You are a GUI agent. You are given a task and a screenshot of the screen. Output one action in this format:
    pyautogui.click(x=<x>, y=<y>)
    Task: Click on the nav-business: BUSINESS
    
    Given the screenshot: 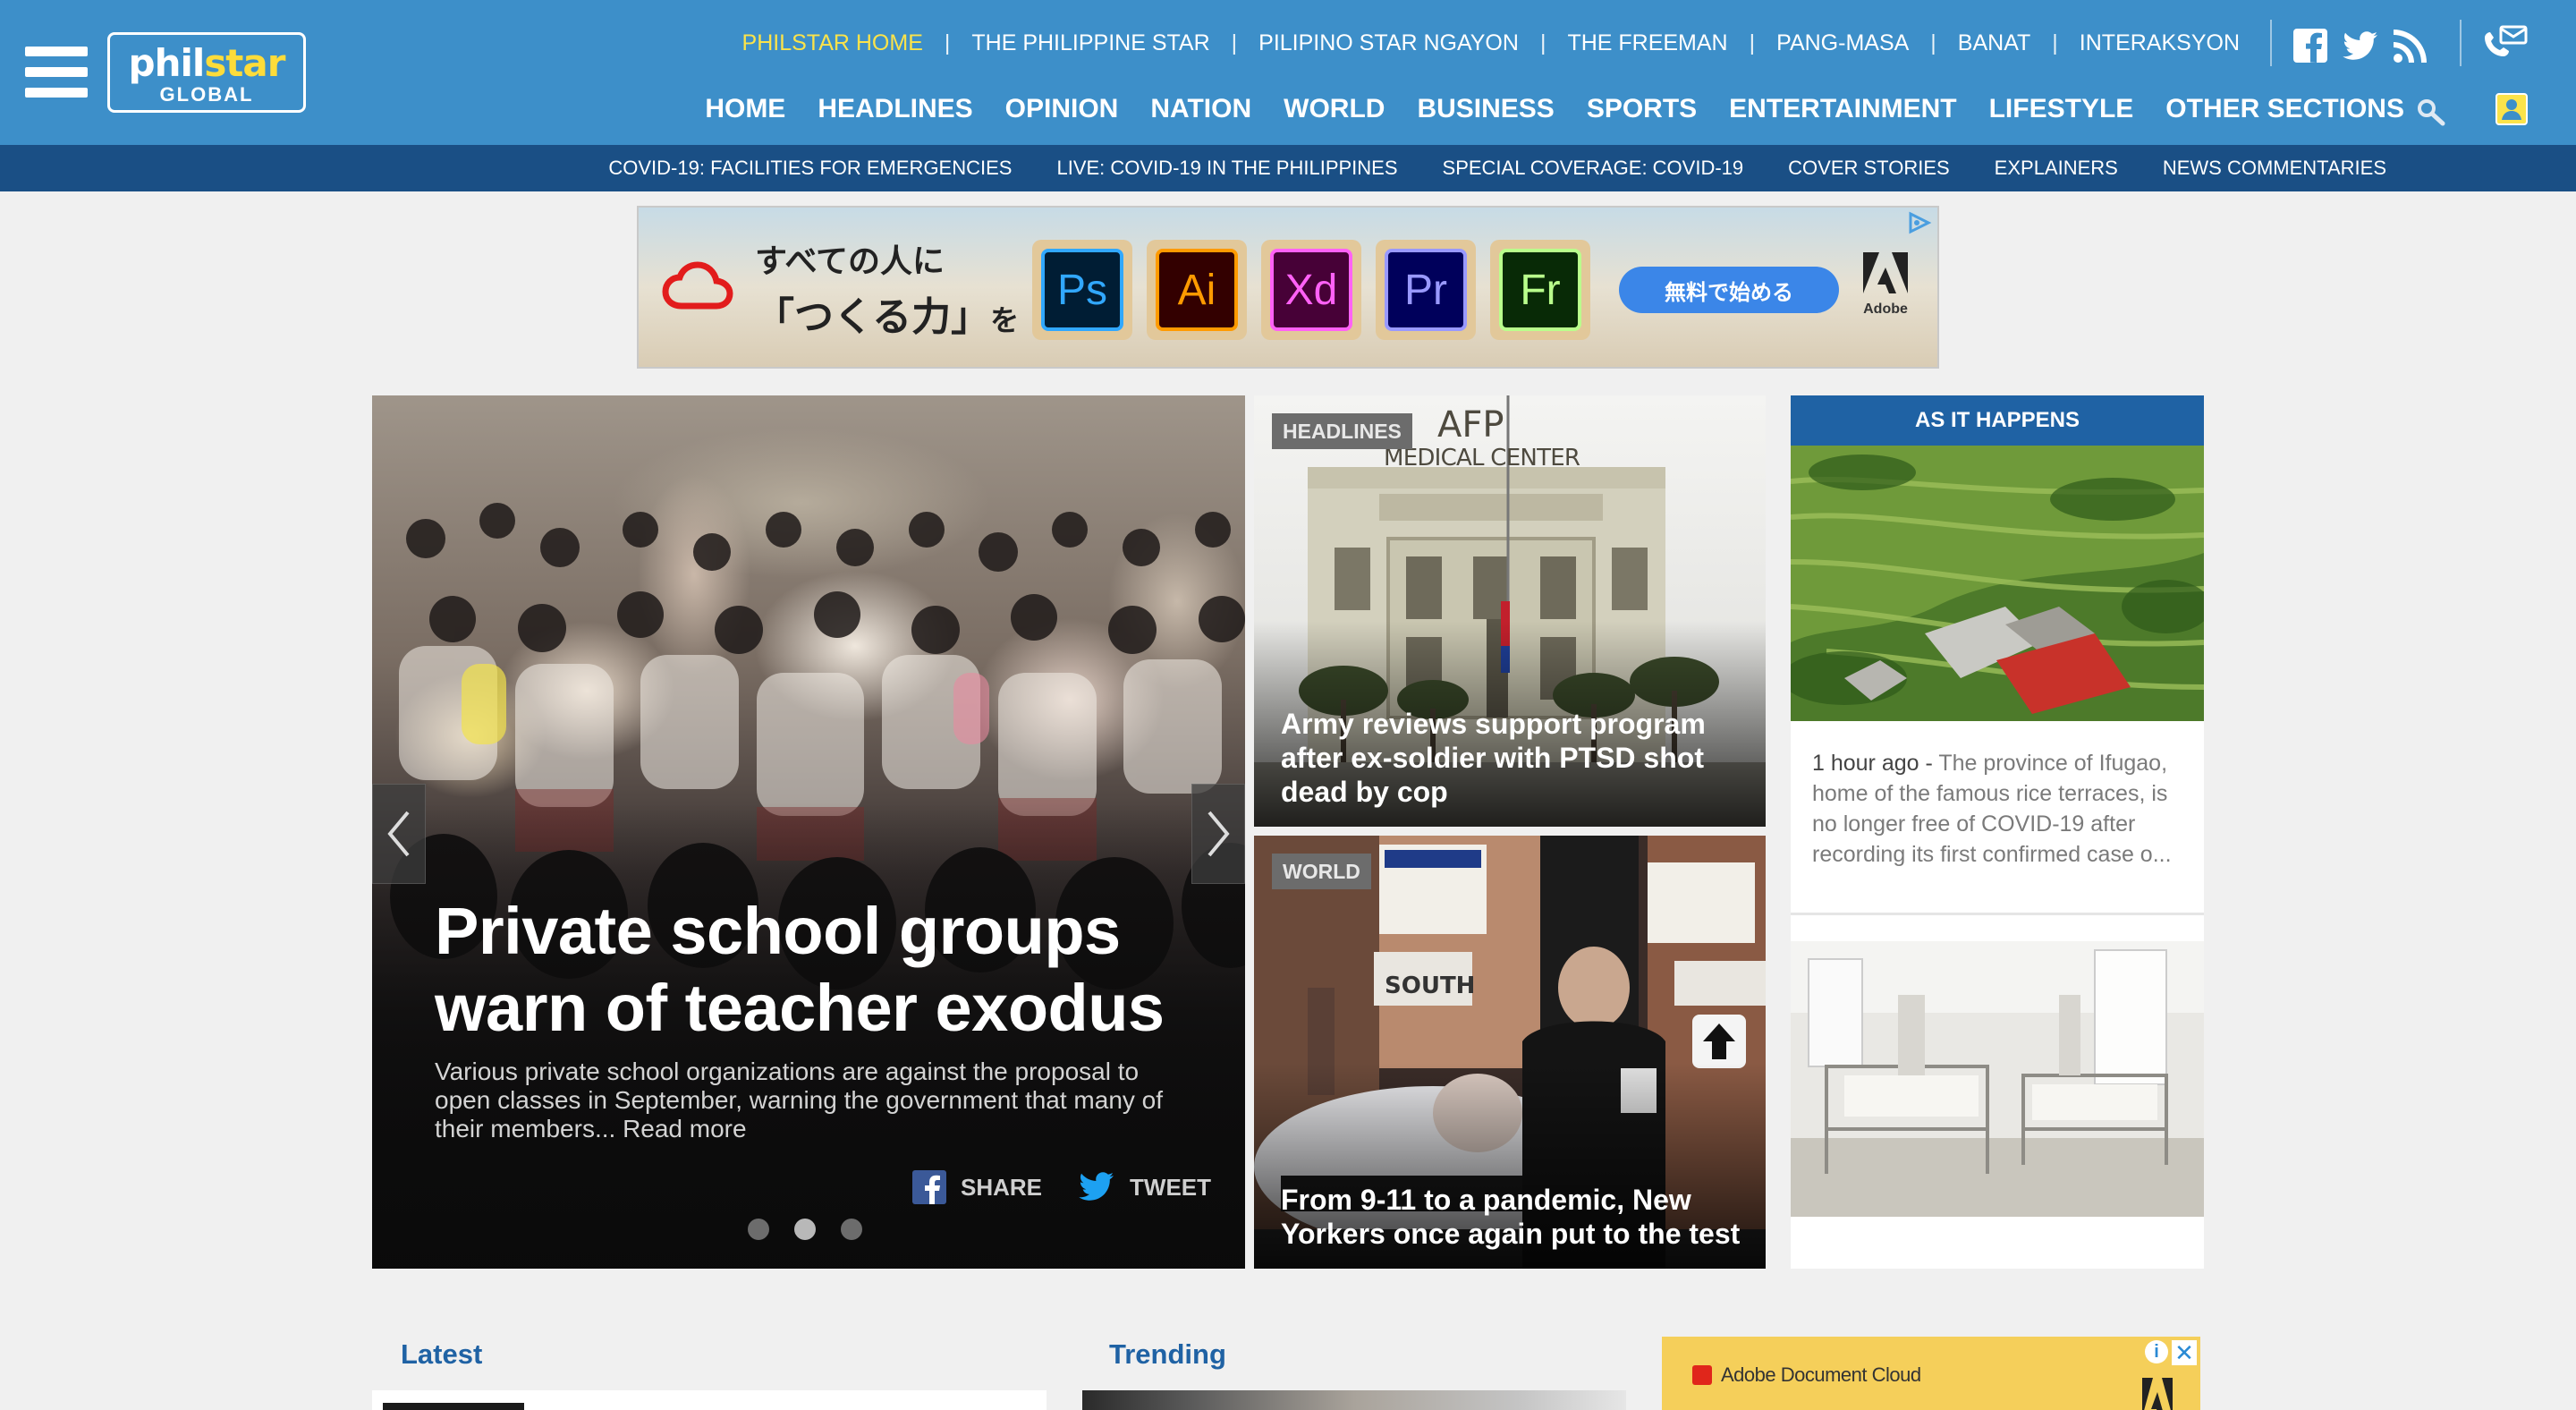 What is the action you would take?
    pyautogui.click(x=1485, y=109)
    